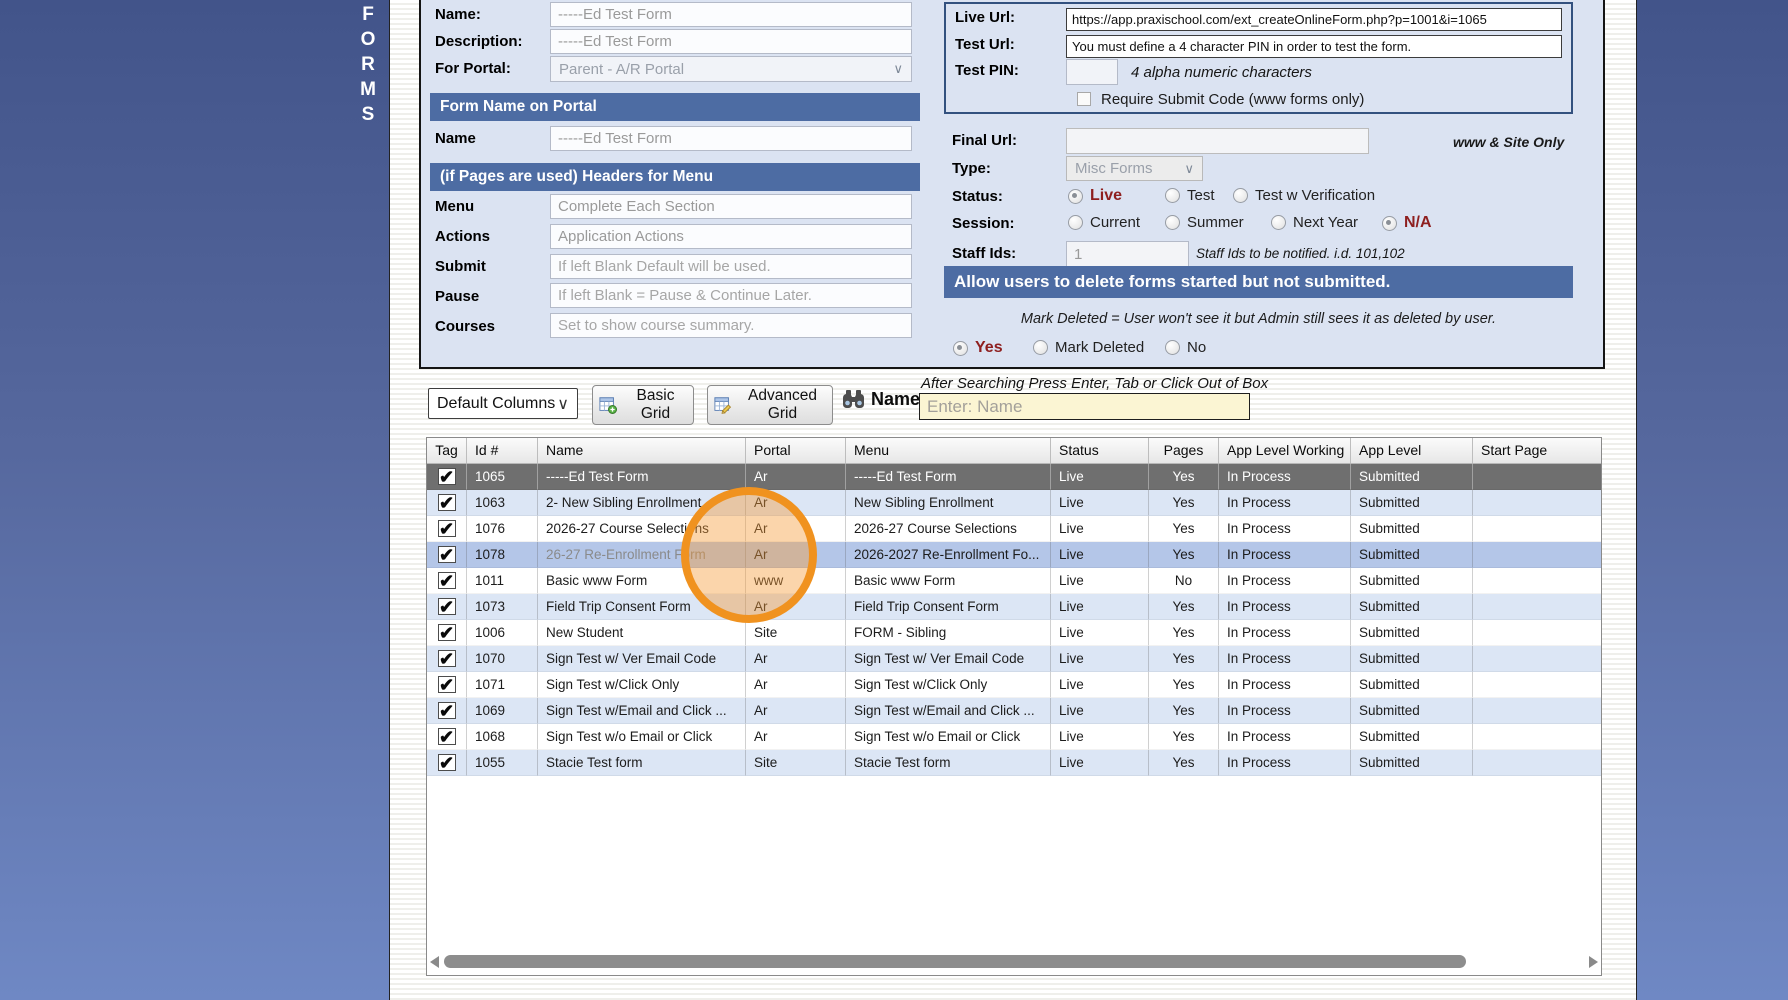 The image size is (1788, 1000). Describe the element at coordinates (1185, 347) in the screenshot. I see `delete-option-no: No` at that location.